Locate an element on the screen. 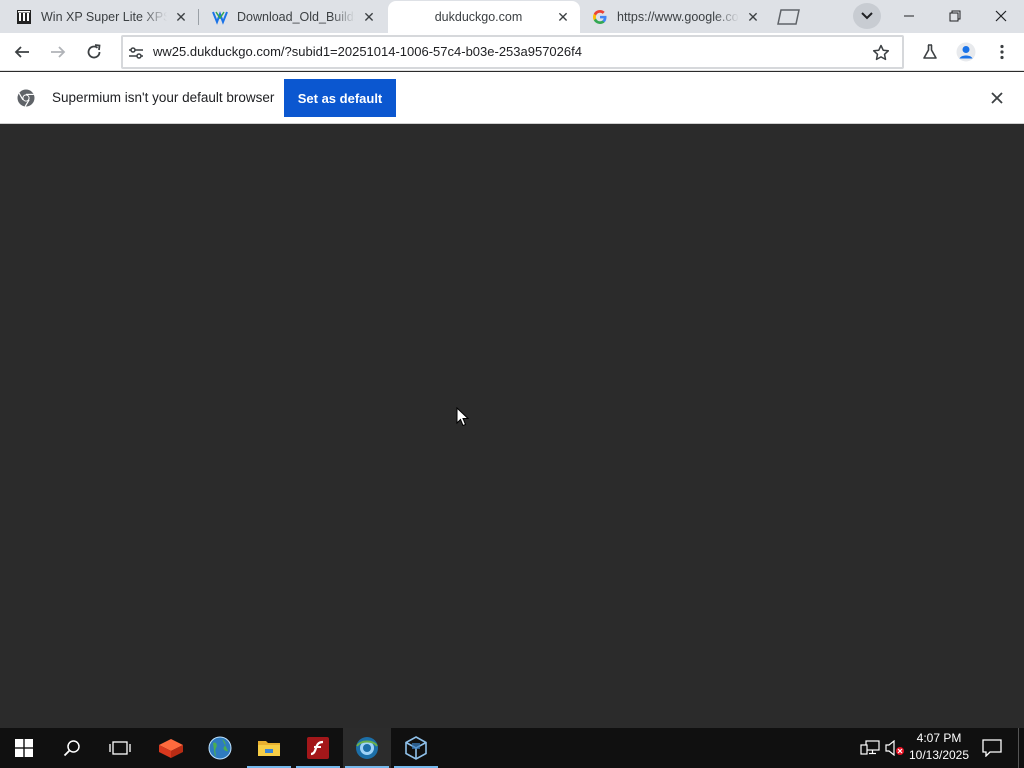  arrow-right-icon is located at coordinates (58, 52).